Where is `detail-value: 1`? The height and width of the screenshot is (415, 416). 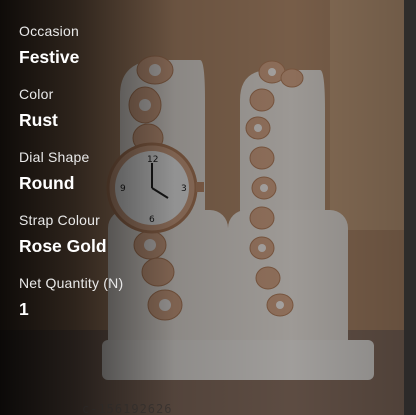
detail-value: 1 is located at coordinates (24, 309).